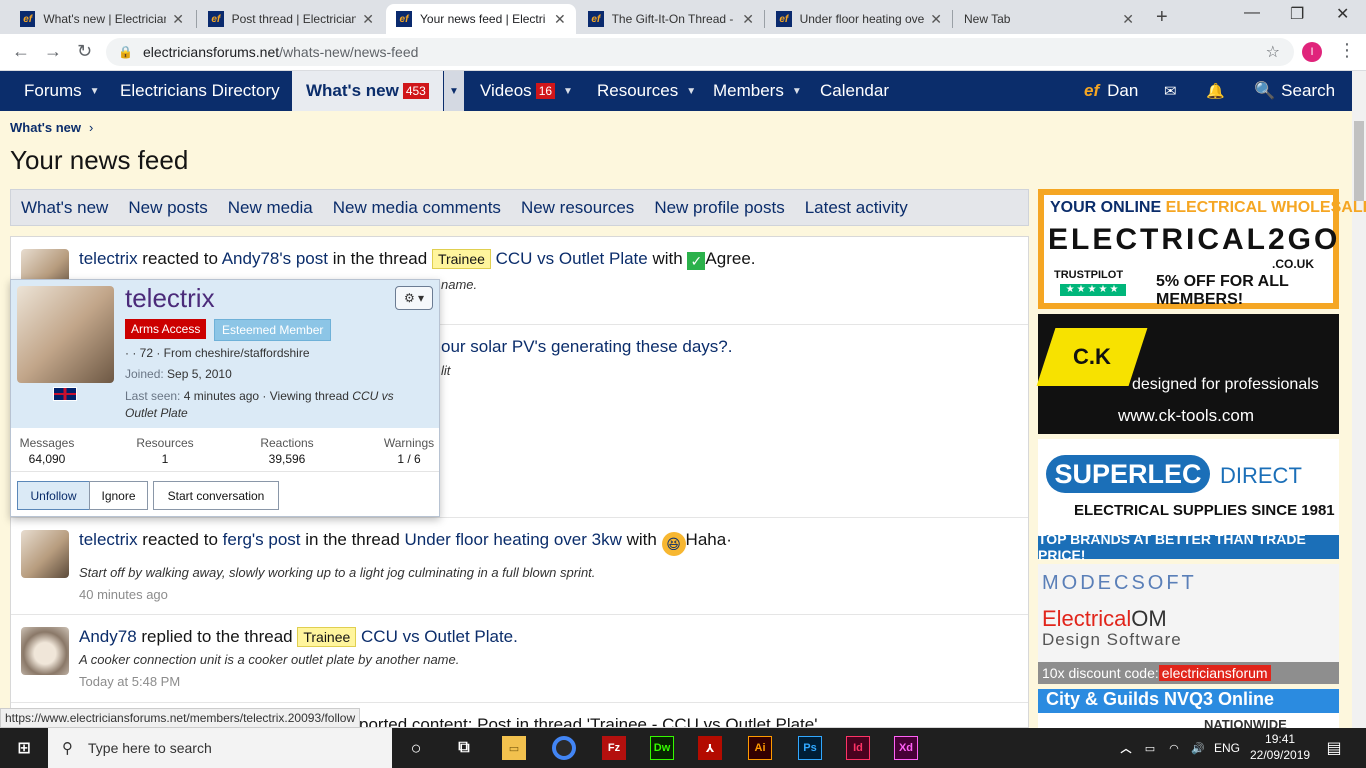 The height and width of the screenshot is (768, 1366). I want to click on notifications-icon: ▤, so click(1334, 748).